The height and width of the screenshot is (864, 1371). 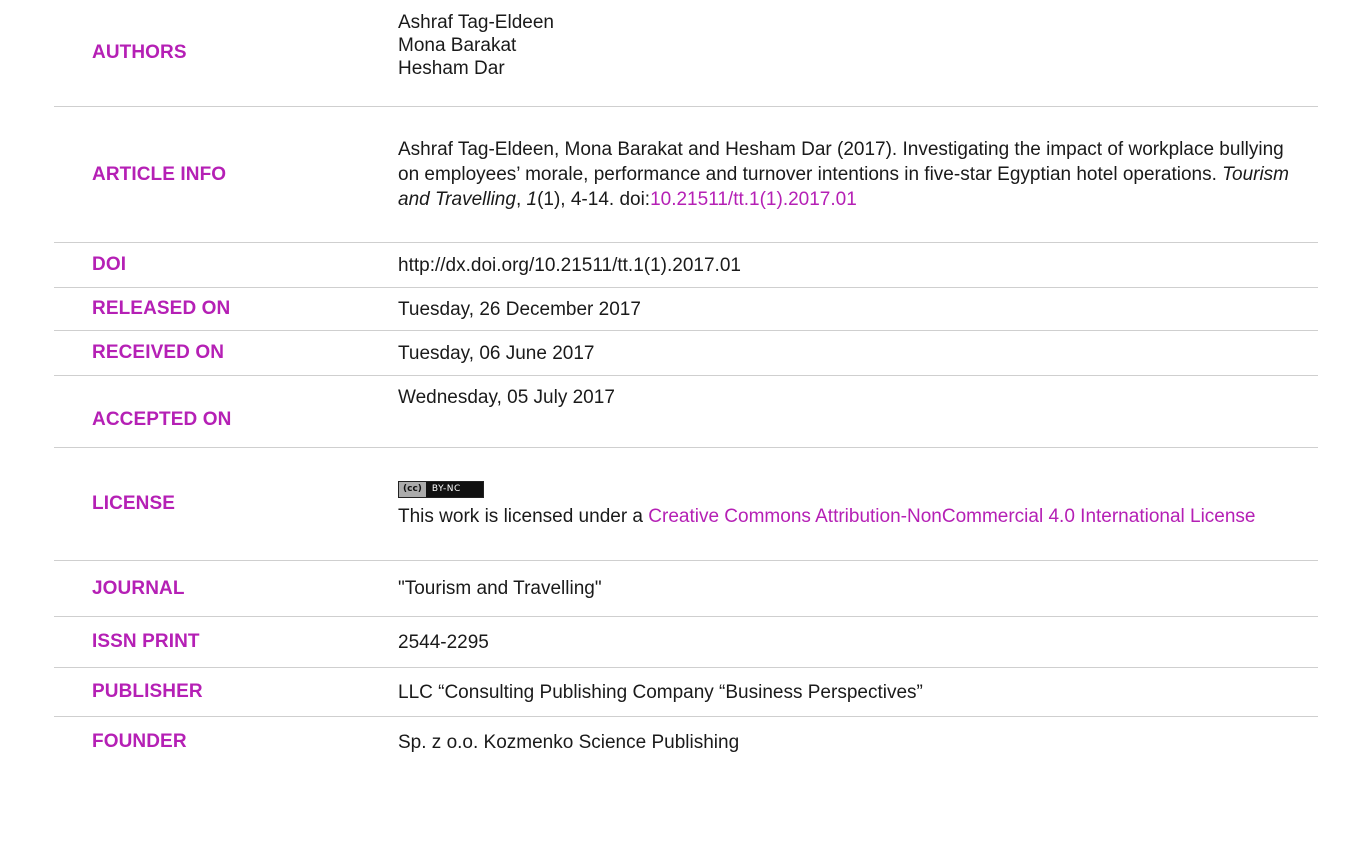 I want to click on released-on-value: Tuesday, 26 December 2017, so click(x=519, y=309).